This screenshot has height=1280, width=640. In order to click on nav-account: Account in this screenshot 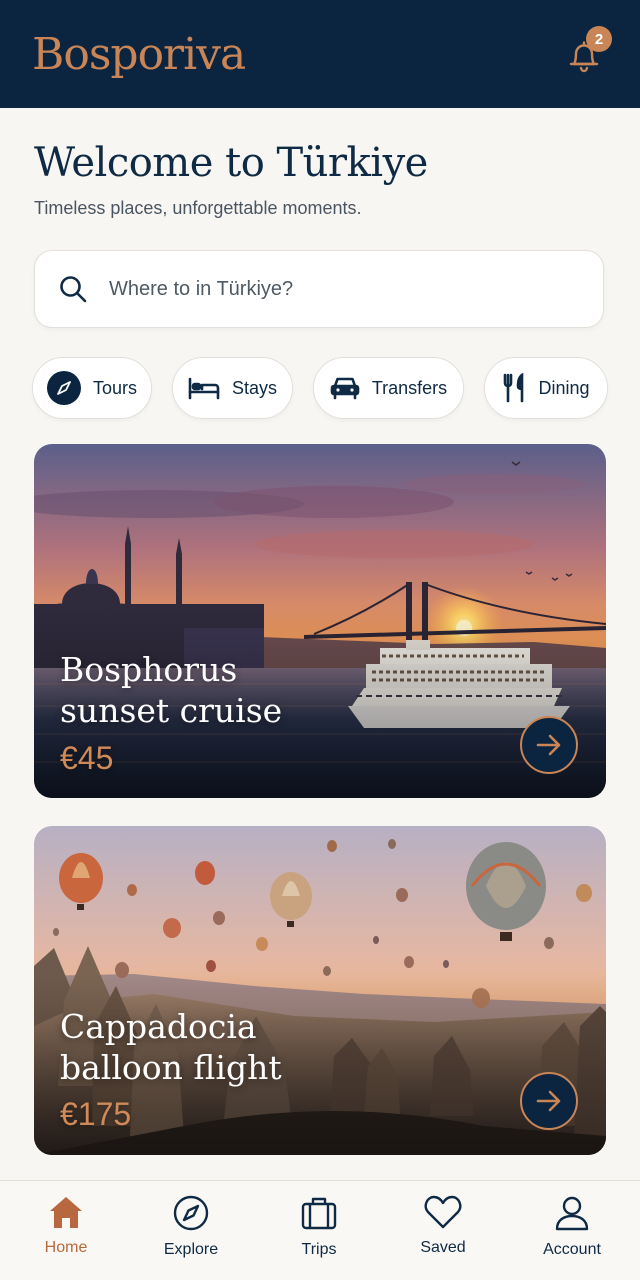, I will do `click(572, 1233)`.